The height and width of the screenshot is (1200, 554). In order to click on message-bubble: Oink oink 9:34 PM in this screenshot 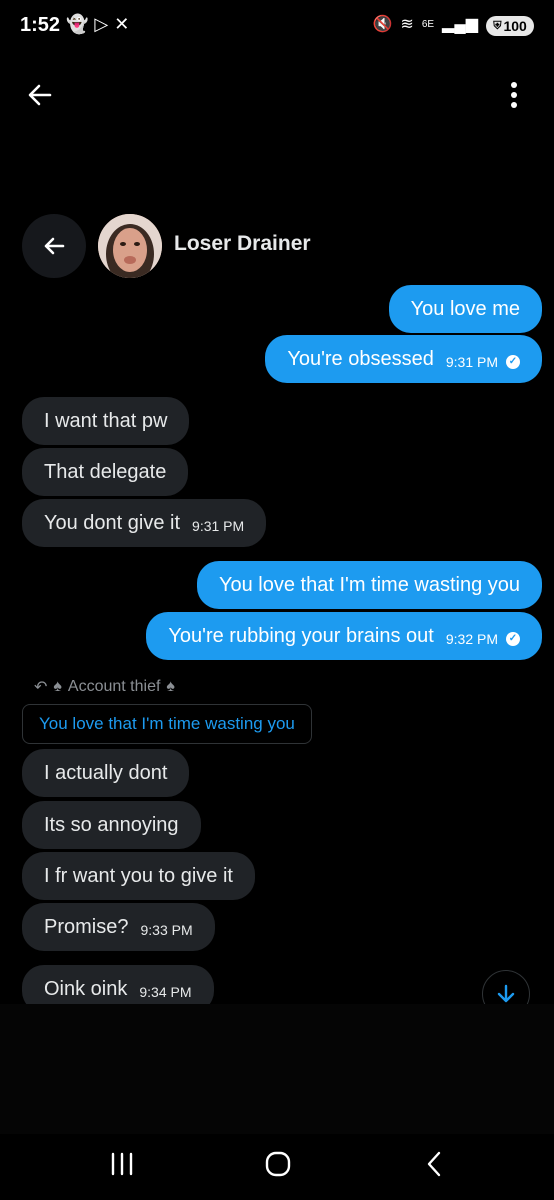, I will do `click(118, 984)`.